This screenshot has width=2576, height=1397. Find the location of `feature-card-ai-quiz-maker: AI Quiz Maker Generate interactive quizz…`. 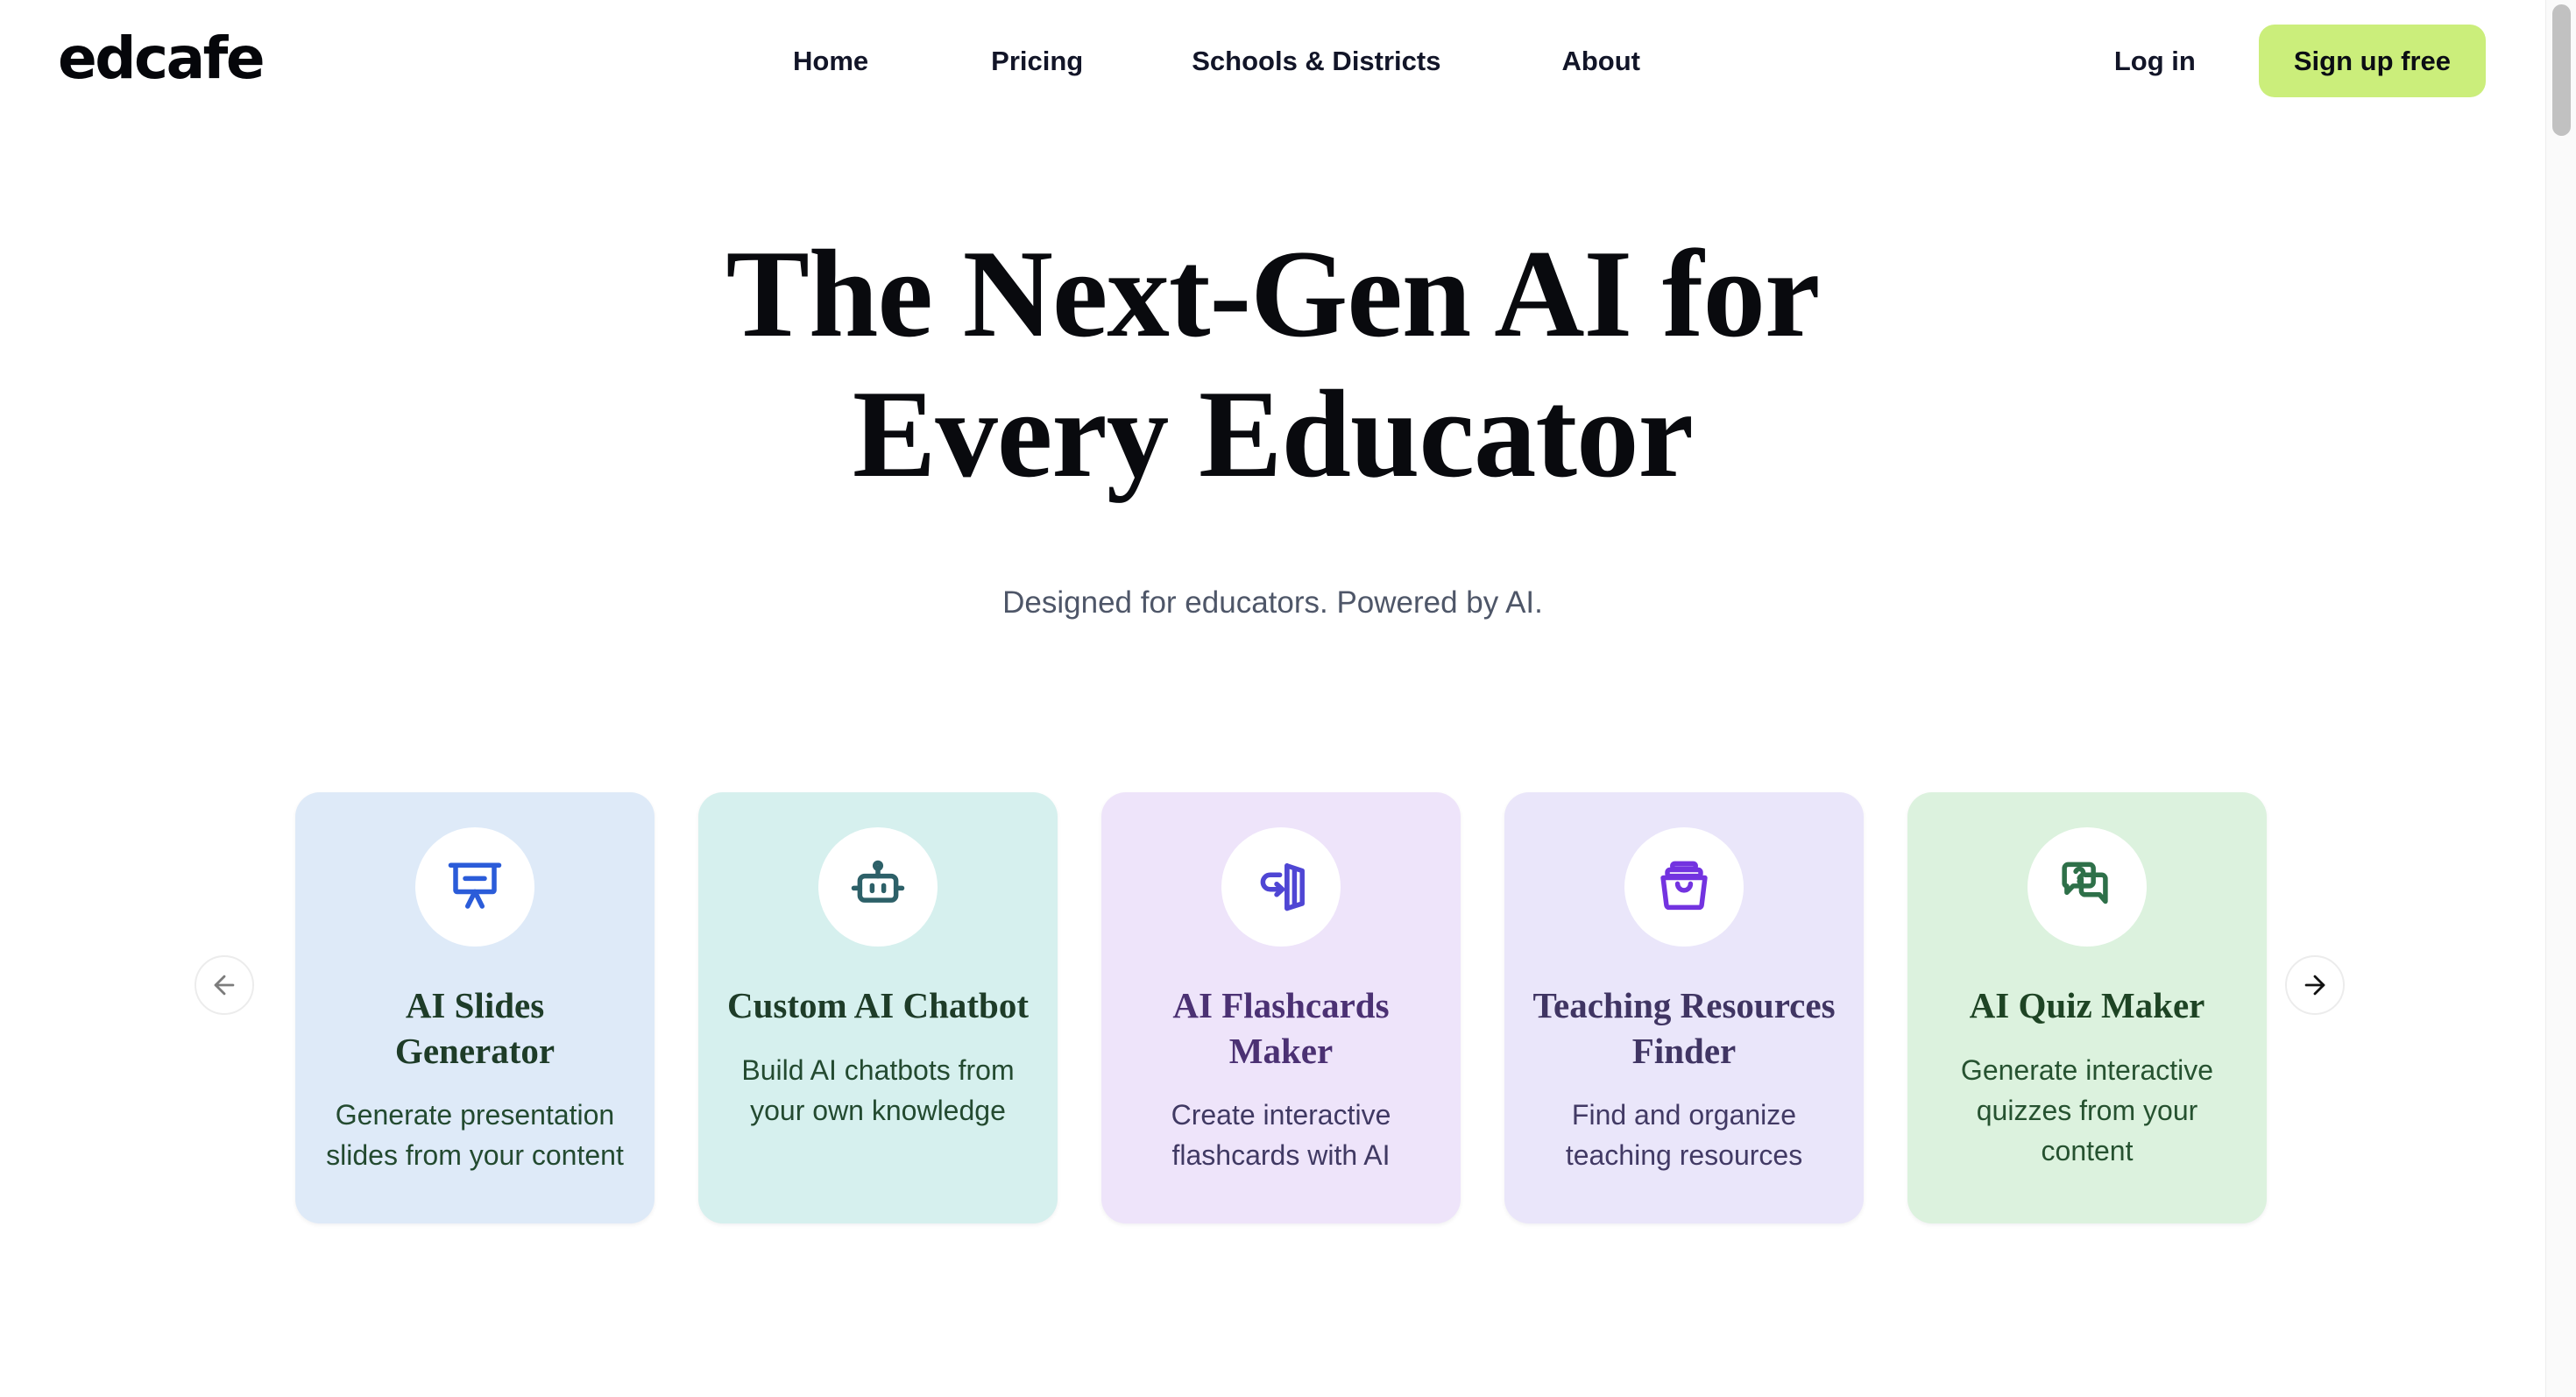

feature-card-ai-quiz-maker: AI Quiz Maker Generate interactive quizz… is located at coordinates (2087, 1007).